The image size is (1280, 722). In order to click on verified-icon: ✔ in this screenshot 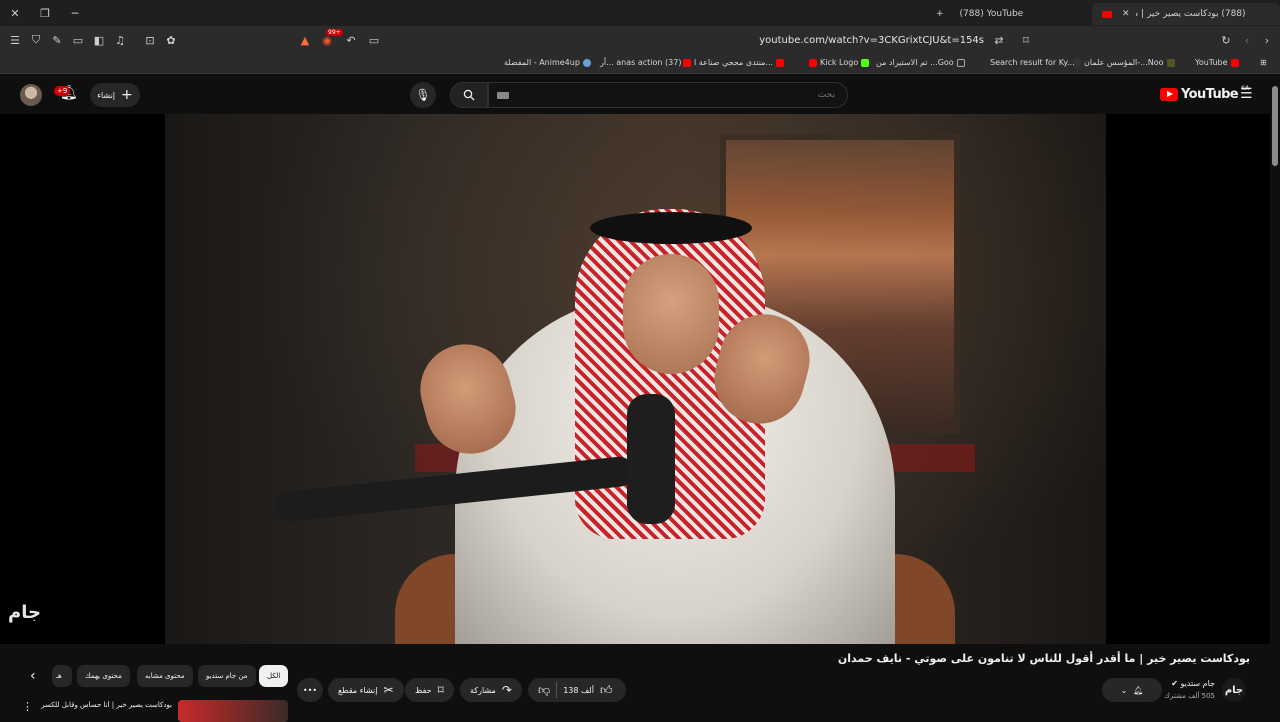, I will do `click(1174, 683)`.